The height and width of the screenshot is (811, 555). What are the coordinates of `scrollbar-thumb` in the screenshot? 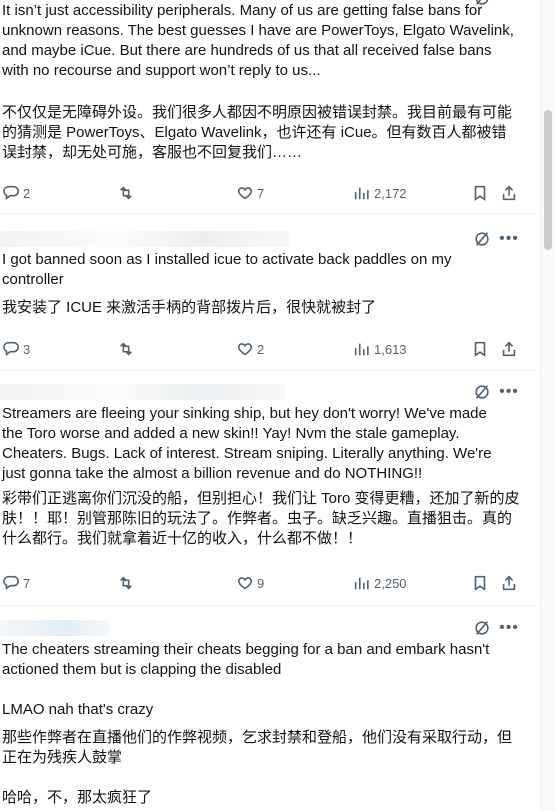 It's located at (548, 180).